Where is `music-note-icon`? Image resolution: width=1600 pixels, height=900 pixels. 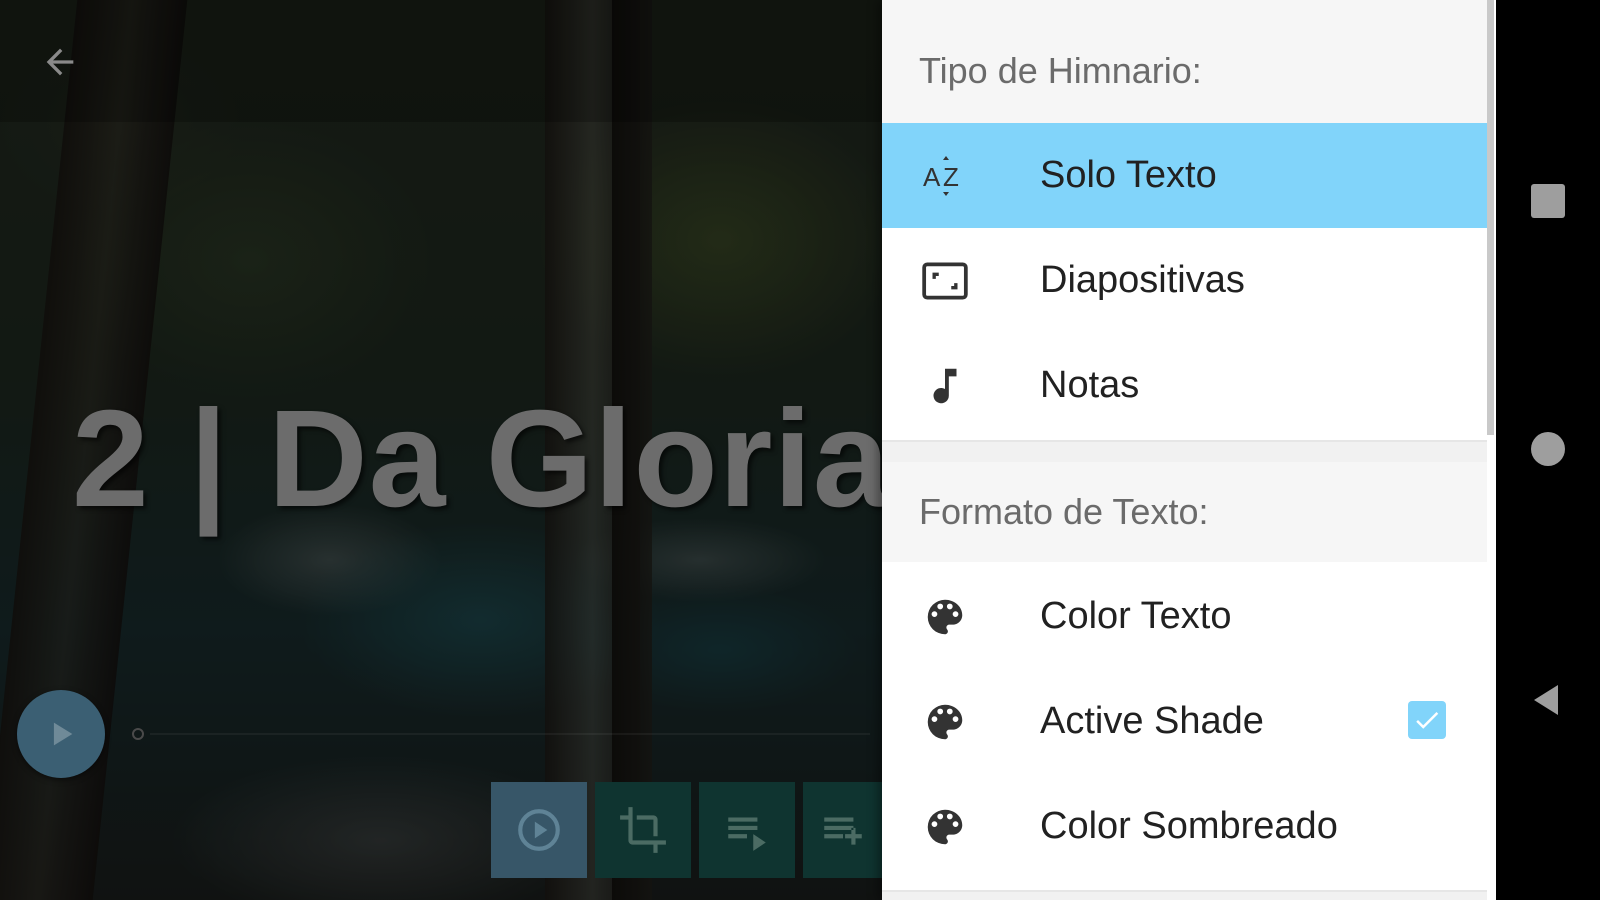
music-note-icon is located at coordinates (945, 386).